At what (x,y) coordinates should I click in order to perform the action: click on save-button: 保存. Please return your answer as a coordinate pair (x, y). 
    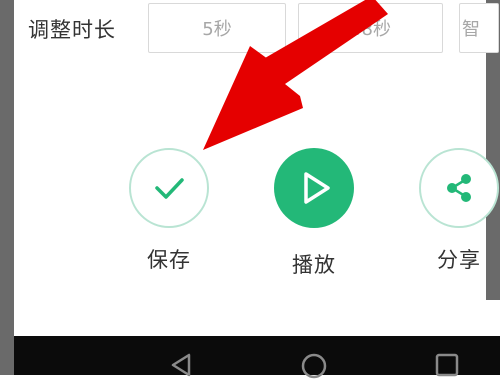
    Looking at the image, I should click on (169, 211).